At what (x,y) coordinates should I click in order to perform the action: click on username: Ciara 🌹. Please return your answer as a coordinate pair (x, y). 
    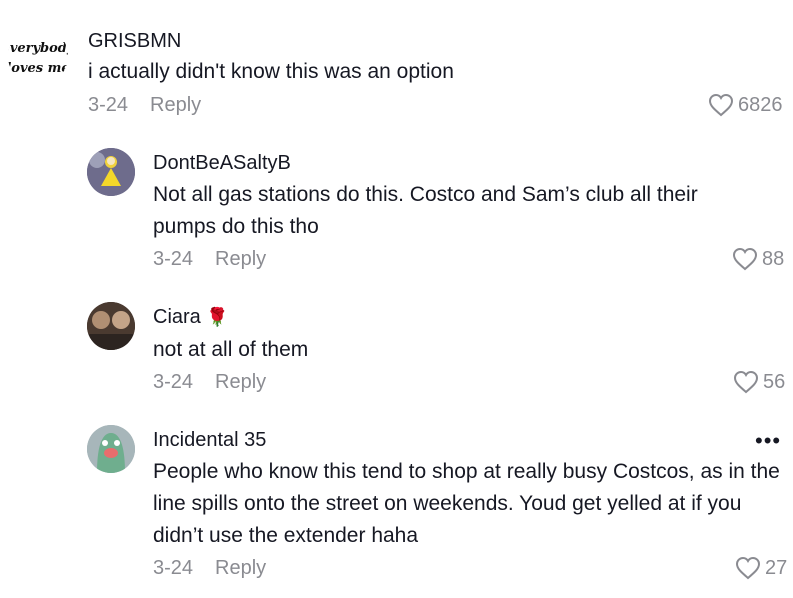
    Looking at the image, I should click on (191, 317).